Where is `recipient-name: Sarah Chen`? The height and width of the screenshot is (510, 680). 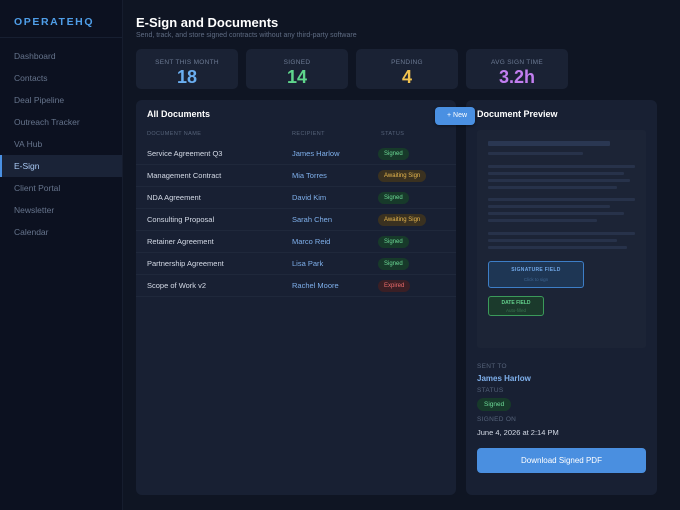 recipient-name: Sarah Chen is located at coordinates (312, 219).